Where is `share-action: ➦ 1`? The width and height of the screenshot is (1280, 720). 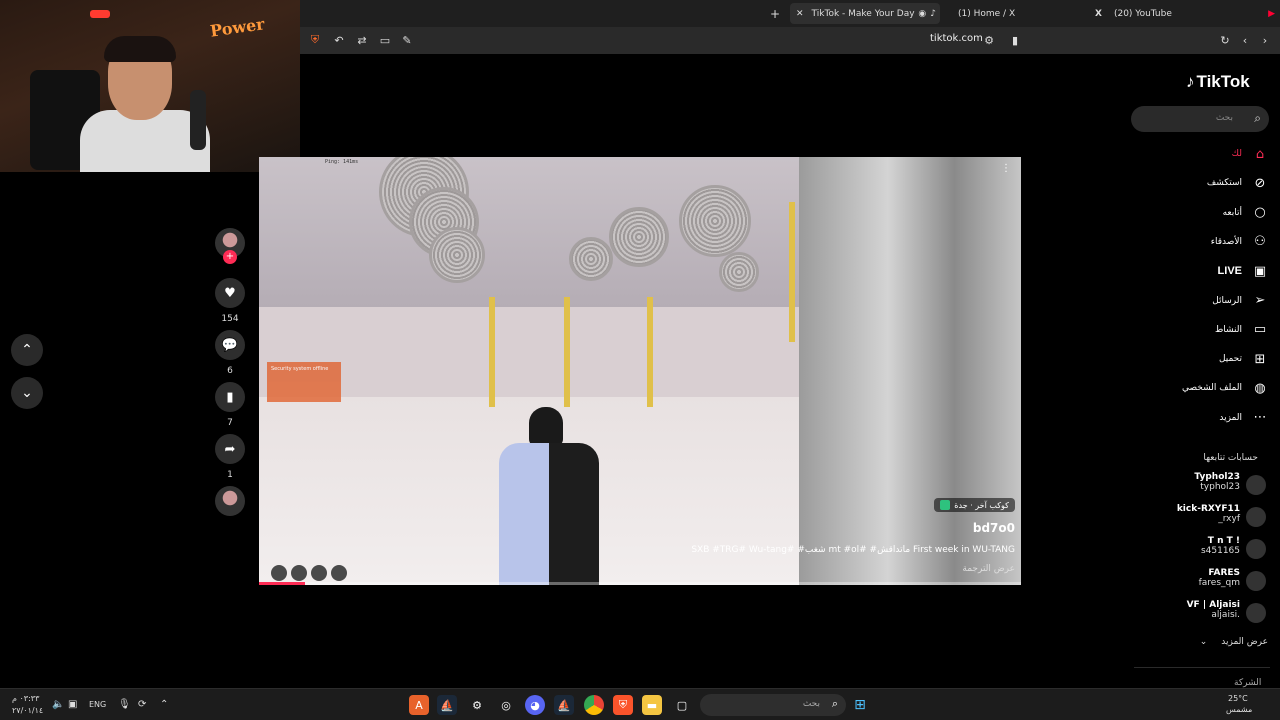
share-action: ➦ 1 is located at coordinates (230, 457).